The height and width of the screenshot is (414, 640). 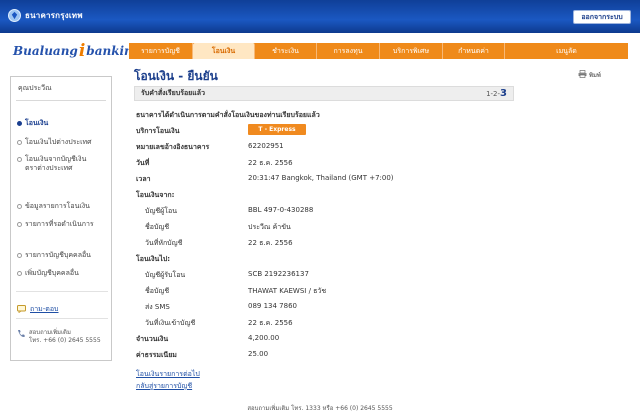 What do you see at coordinates (258, 354) in the screenshot?
I see `fee-value: 25.00` at bounding box center [258, 354].